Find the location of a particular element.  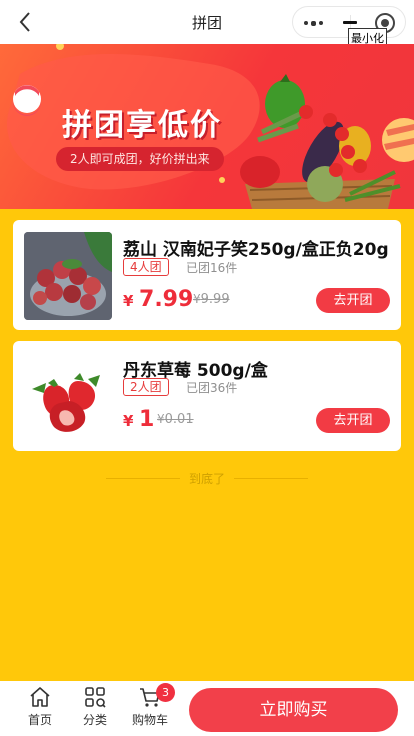

bottom-action-bar: 首页 分类 购物车 3 立即购买 is located at coordinates (207, 708).